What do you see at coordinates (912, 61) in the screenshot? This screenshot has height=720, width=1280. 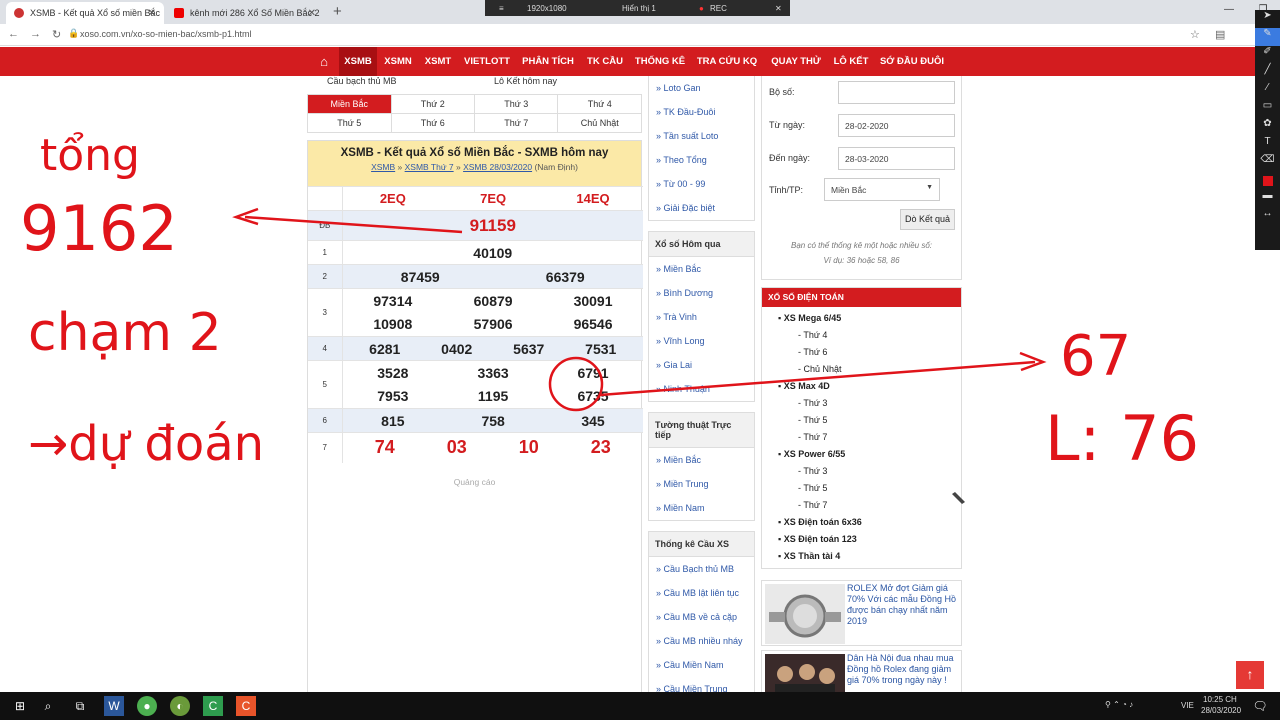 I see `nav-so-dau-duoi: SỚ ĐẦU ĐUÔI` at bounding box center [912, 61].